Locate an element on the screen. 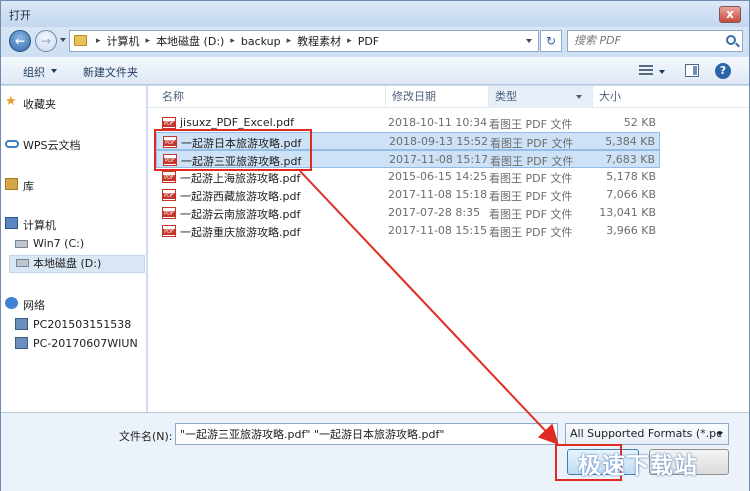  file-name: 一起游西藏旅游攻略.pdf is located at coordinates (240, 196).